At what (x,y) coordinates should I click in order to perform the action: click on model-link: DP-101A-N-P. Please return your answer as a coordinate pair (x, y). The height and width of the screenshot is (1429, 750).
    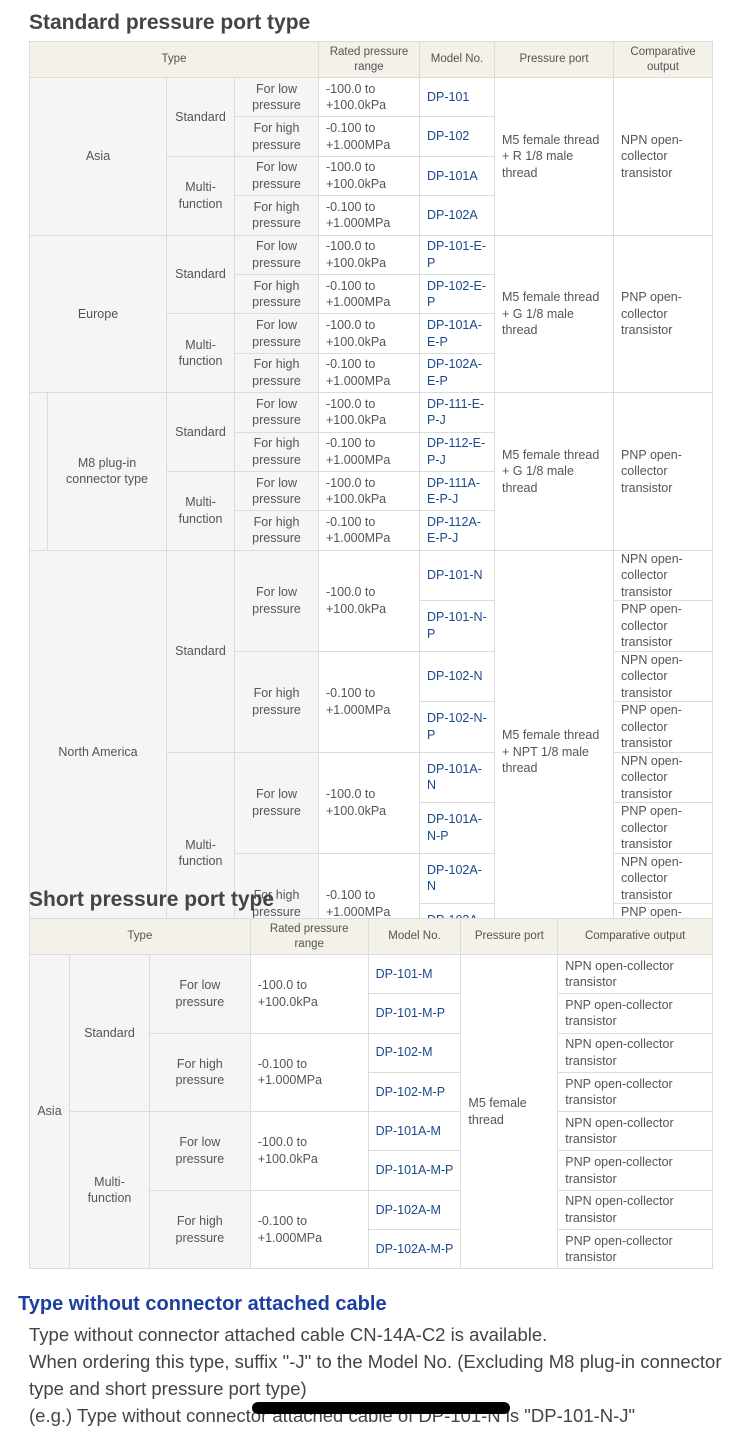
    Looking at the image, I should click on (454, 827).